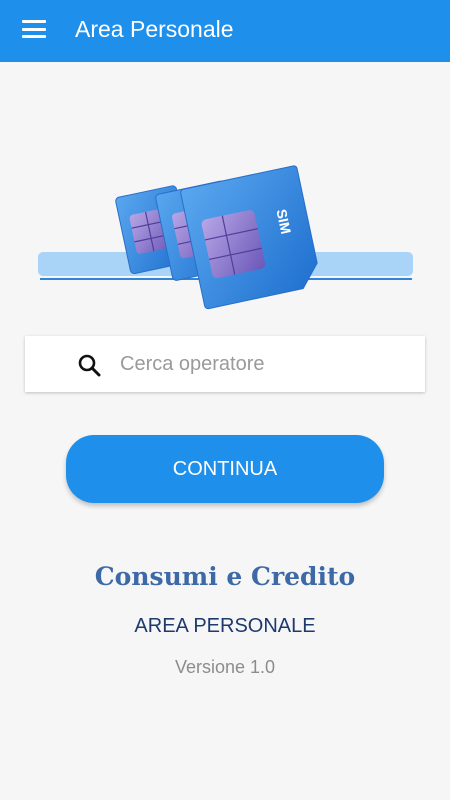 The image size is (450, 800). What do you see at coordinates (225, 667) in the screenshot?
I see `app-version: Versione 1.0` at bounding box center [225, 667].